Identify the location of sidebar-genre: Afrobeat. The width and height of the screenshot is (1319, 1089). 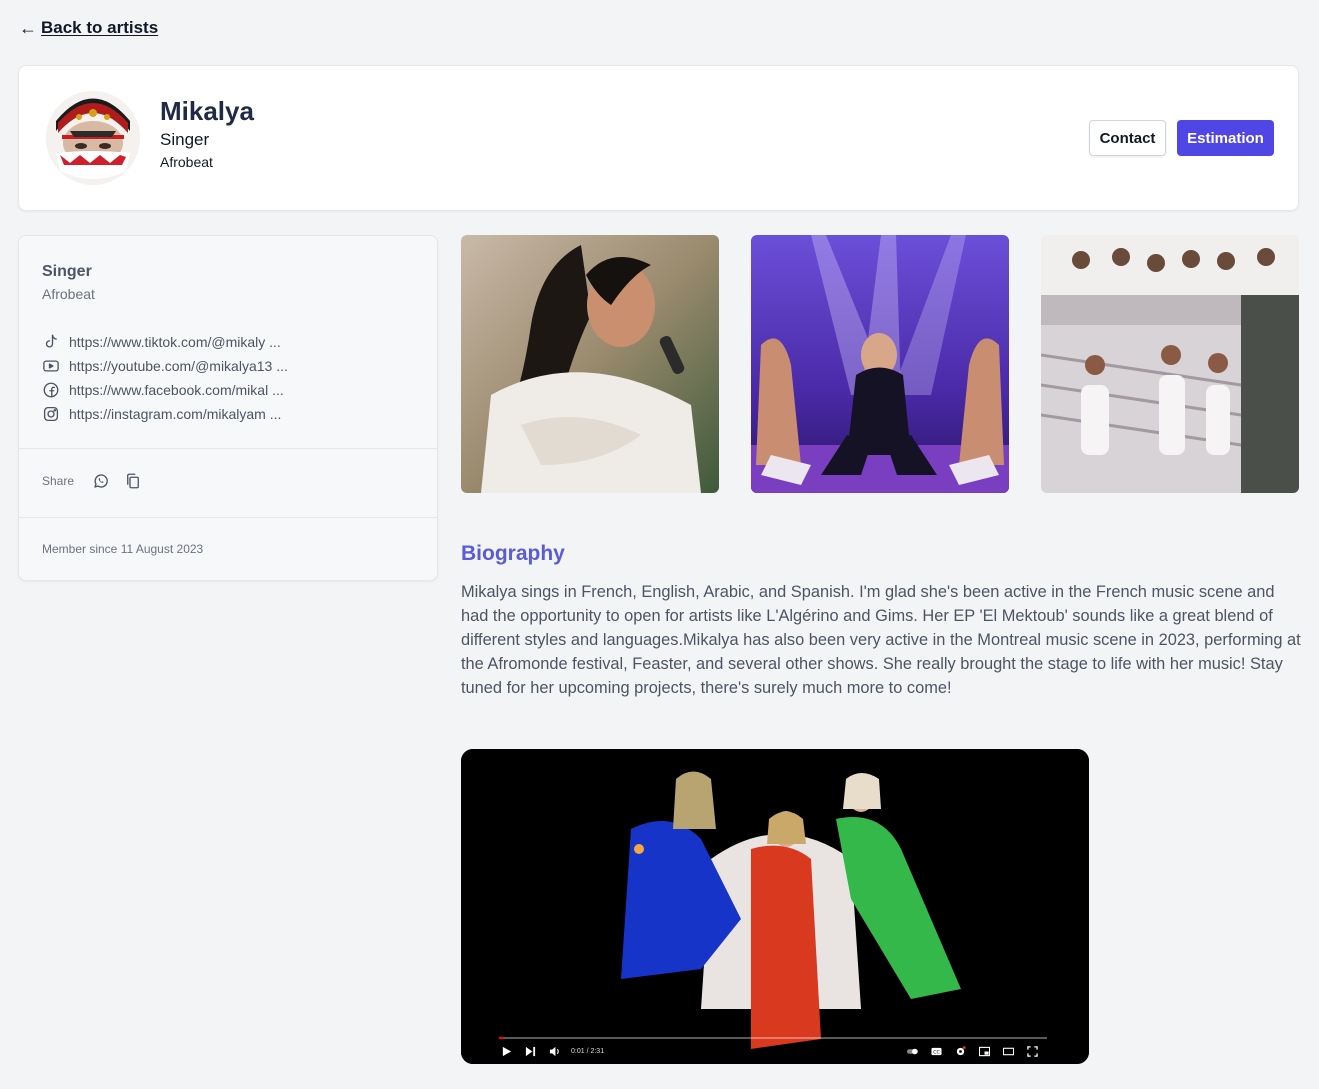
(68, 294).